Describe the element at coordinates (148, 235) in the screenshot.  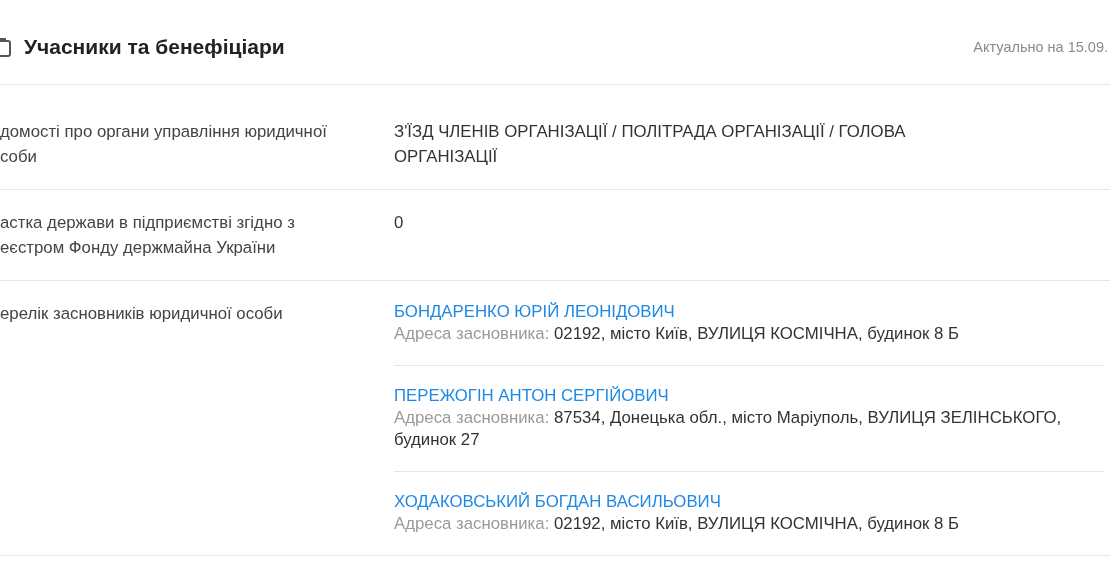
I see `field-label: астка держави в підприємстві згідно з еєстром Фонду держмайна України` at that location.